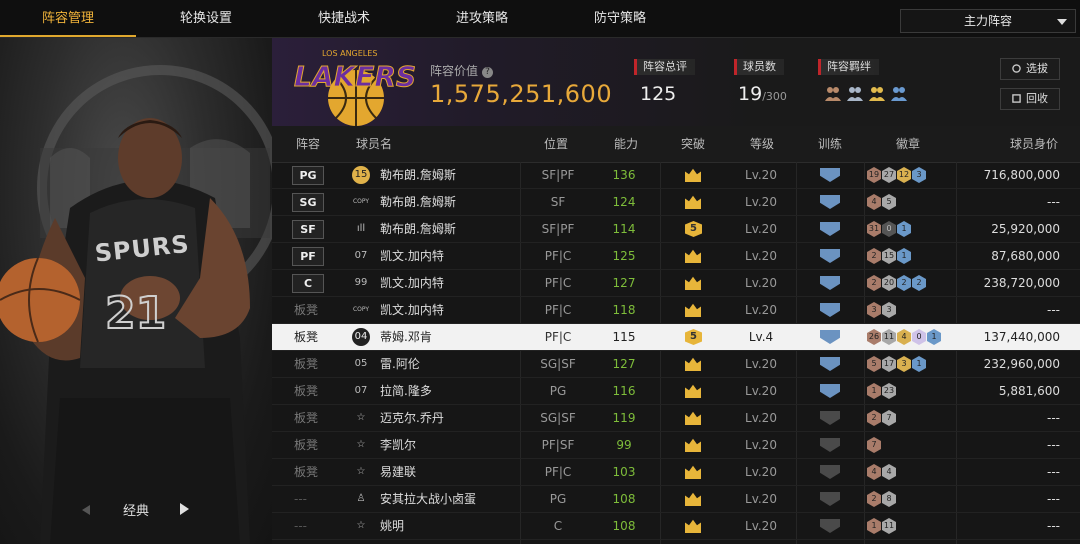 This screenshot has width=1080, height=544. I want to click on player-name: 李凯尔, so click(398, 445).